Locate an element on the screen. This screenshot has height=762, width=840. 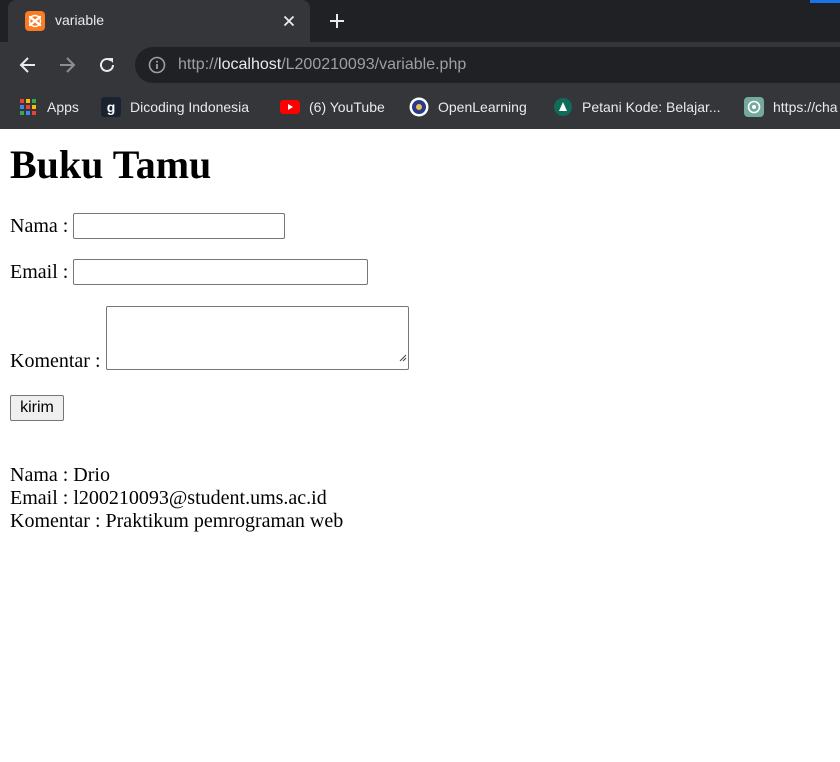
reload-icon is located at coordinates (107, 65).